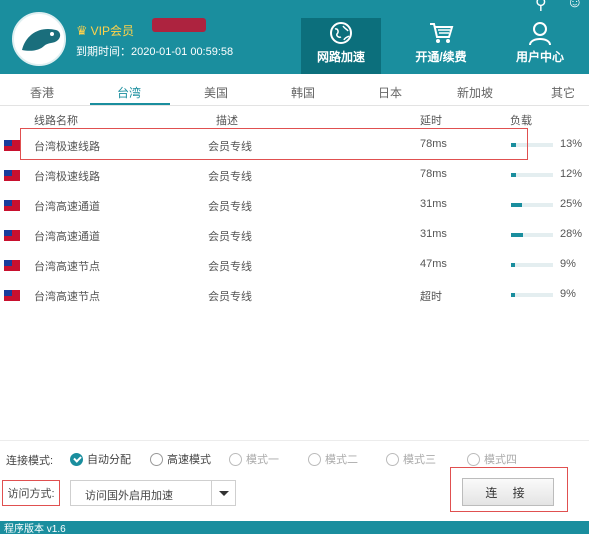  I want to click on radio-mode-2: 模式二, so click(333, 459).